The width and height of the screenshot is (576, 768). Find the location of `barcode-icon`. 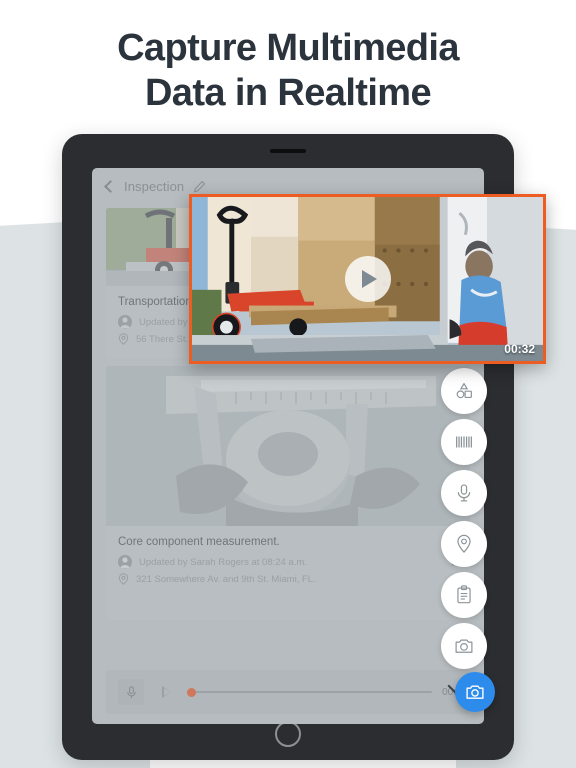

barcode-icon is located at coordinates (464, 442).